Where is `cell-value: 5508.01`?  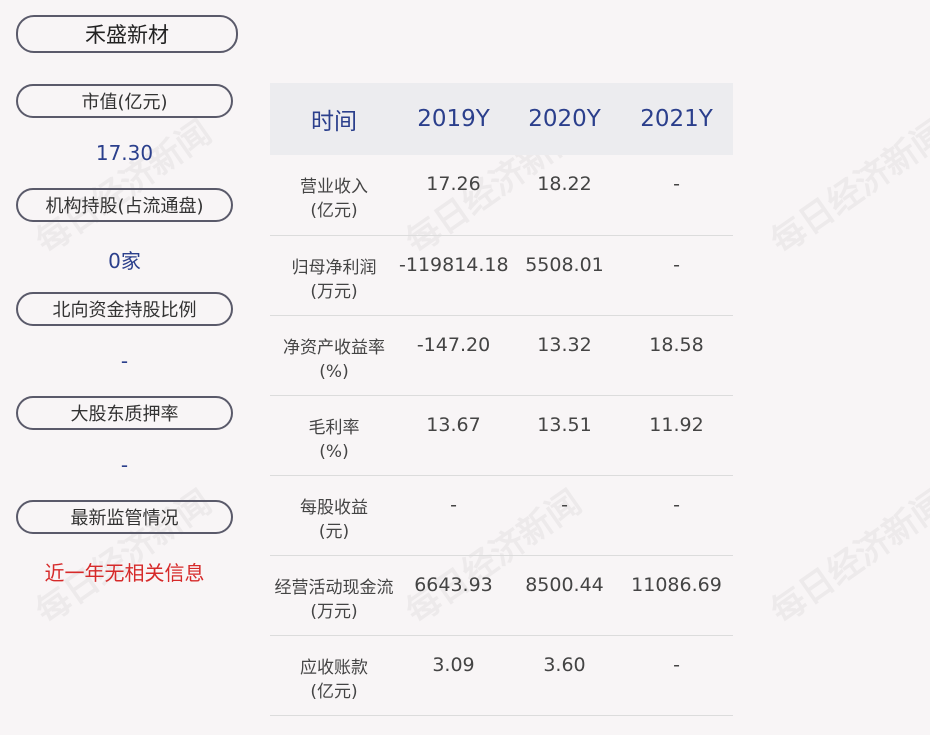
cell-value: 5508.01 is located at coordinates (564, 275).